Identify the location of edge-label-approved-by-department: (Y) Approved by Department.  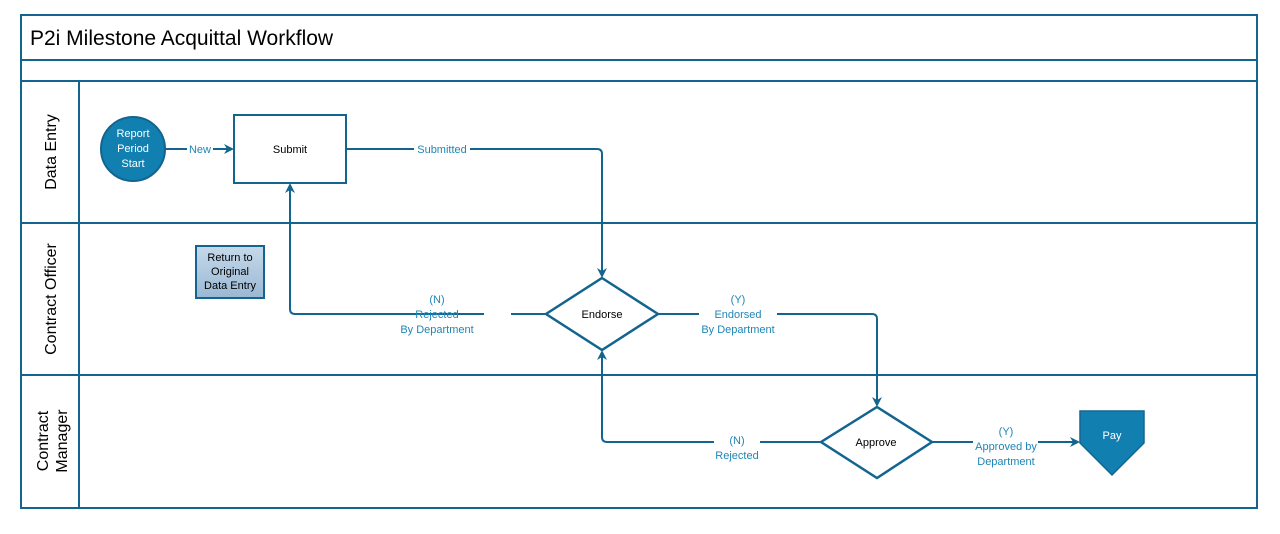
(1006, 447).